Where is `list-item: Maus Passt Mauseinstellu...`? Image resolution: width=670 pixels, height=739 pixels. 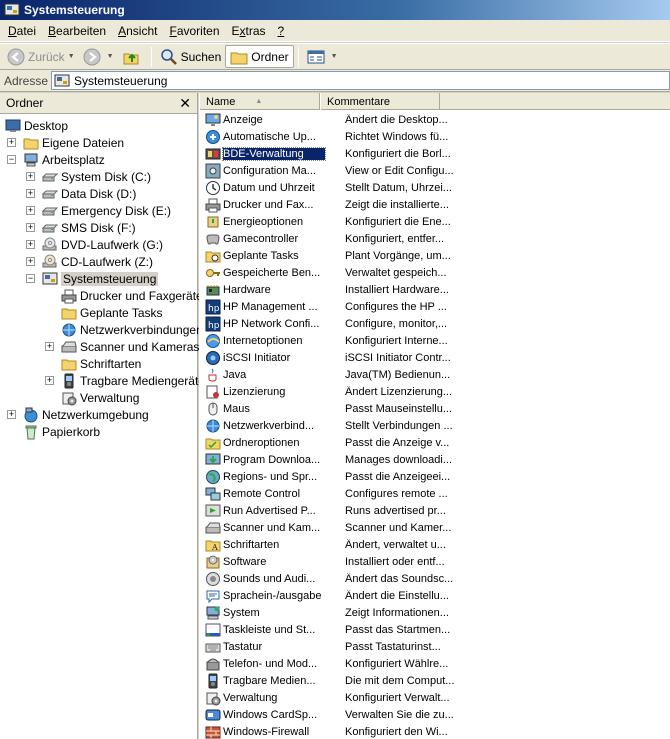
list-item: Maus Passt Mauseinstellu... is located at coordinates (434, 408).